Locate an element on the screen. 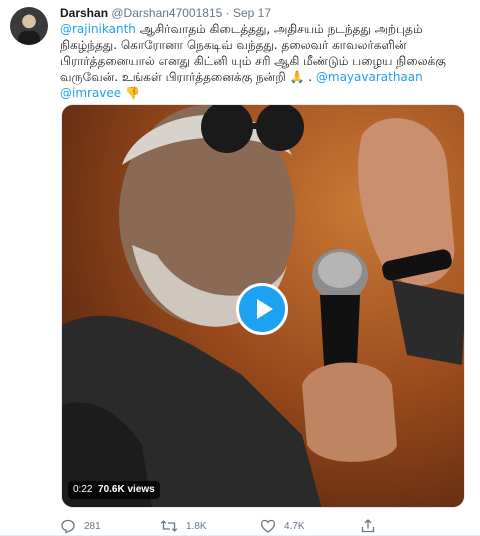  display-name: Darshan is located at coordinates (84, 13).